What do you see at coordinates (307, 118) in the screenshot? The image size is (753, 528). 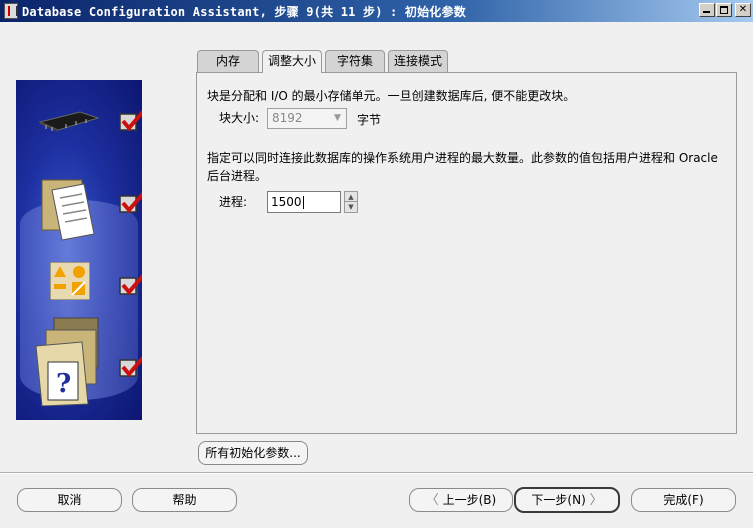 I see `block-size-select: 8192 ▼` at bounding box center [307, 118].